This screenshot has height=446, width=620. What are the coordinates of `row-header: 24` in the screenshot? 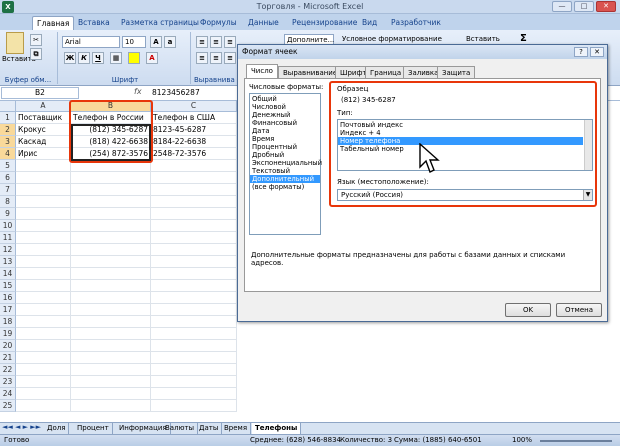 It's located at (8, 394).